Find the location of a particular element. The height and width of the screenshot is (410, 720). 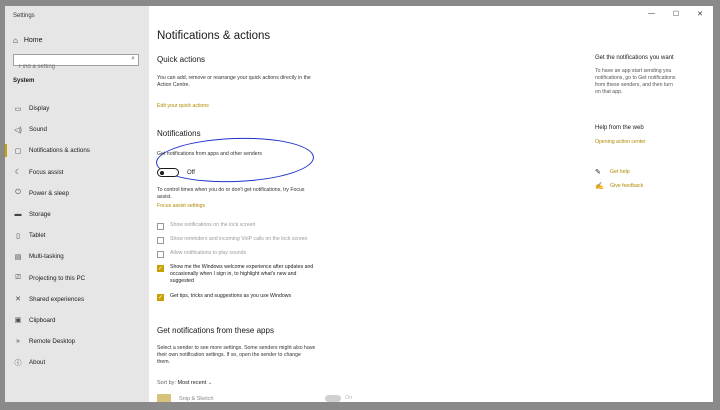

option-label-line: suggested is located at coordinates (182, 281).